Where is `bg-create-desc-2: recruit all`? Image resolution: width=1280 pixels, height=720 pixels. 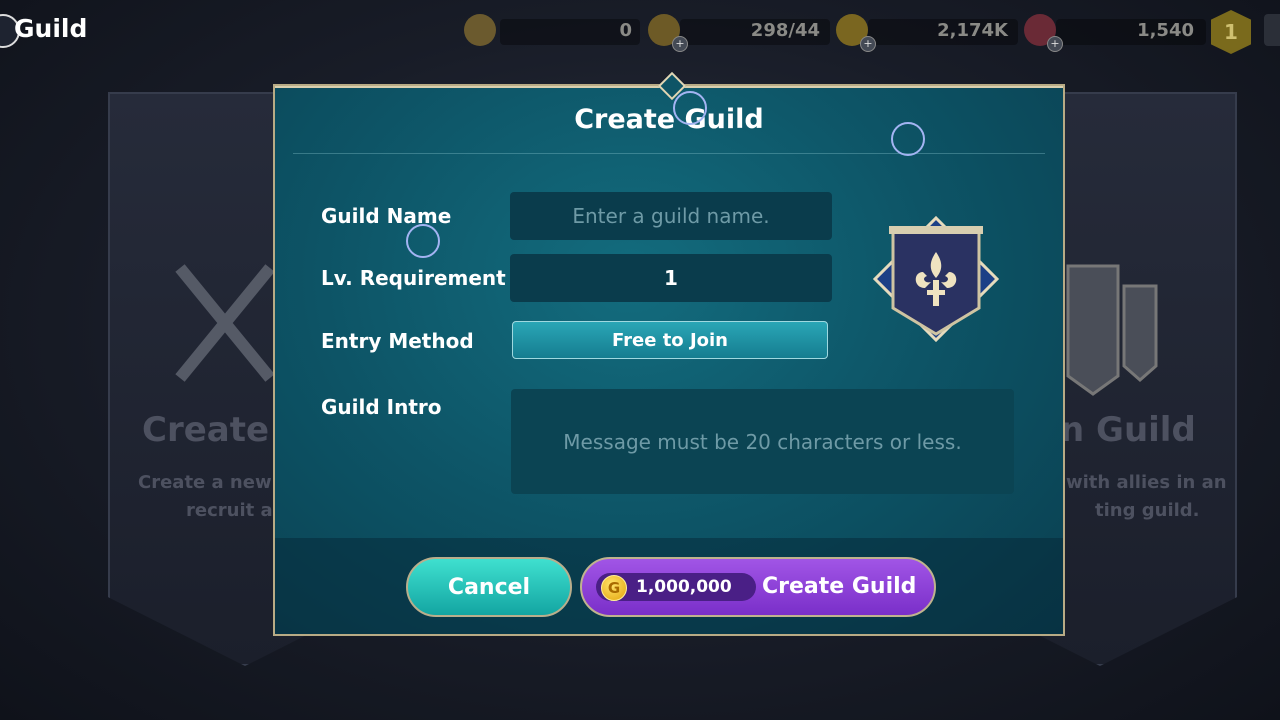
bg-create-desc-2: recruit all is located at coordinates (235, 510).